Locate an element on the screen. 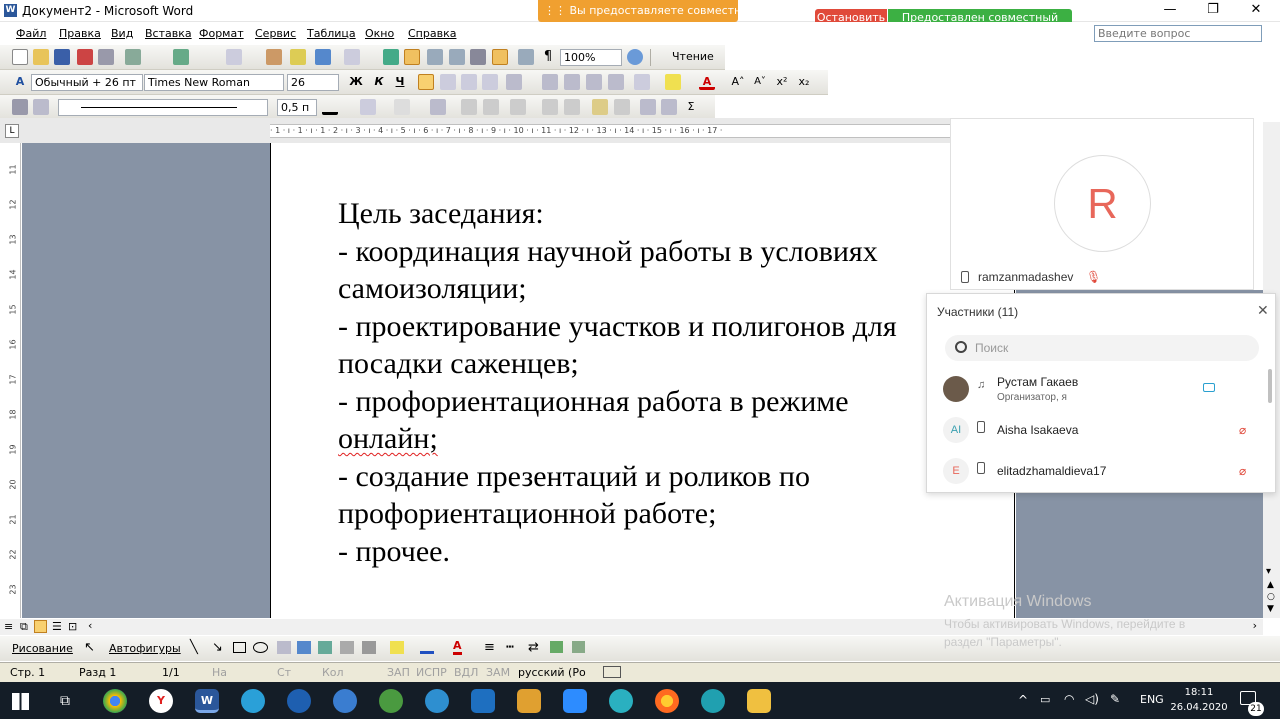  line-tool-icon: ╲ is located at coordinates (194, 647).